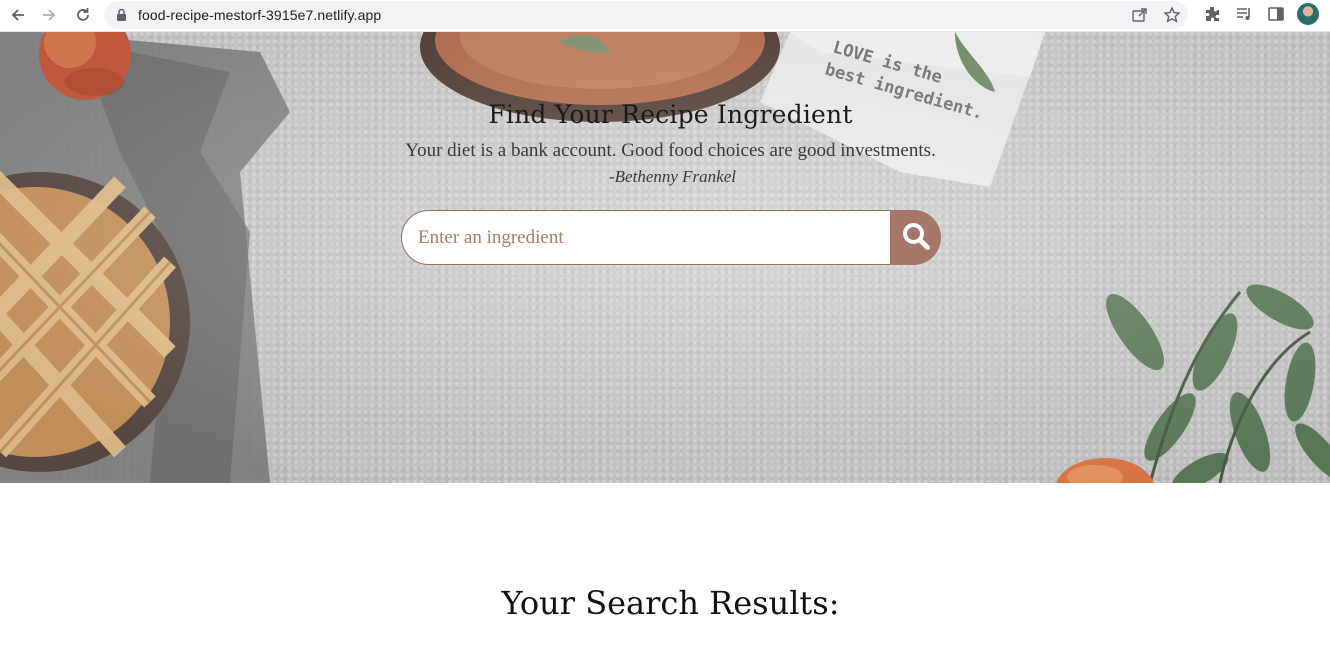 Image resolution: width=1330 pixels, height=667 pixels. I want to click on quote-author: -Bethenny Frankel, so click(672, 176).